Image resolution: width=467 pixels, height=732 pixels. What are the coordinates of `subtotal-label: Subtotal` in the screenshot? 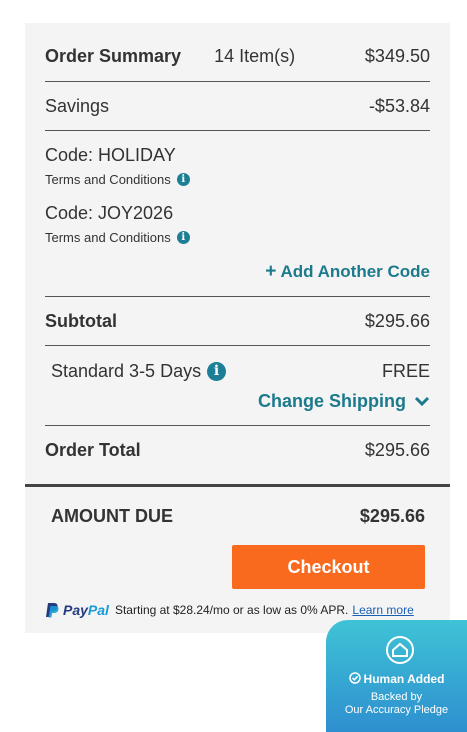 It's located at (81, 320).